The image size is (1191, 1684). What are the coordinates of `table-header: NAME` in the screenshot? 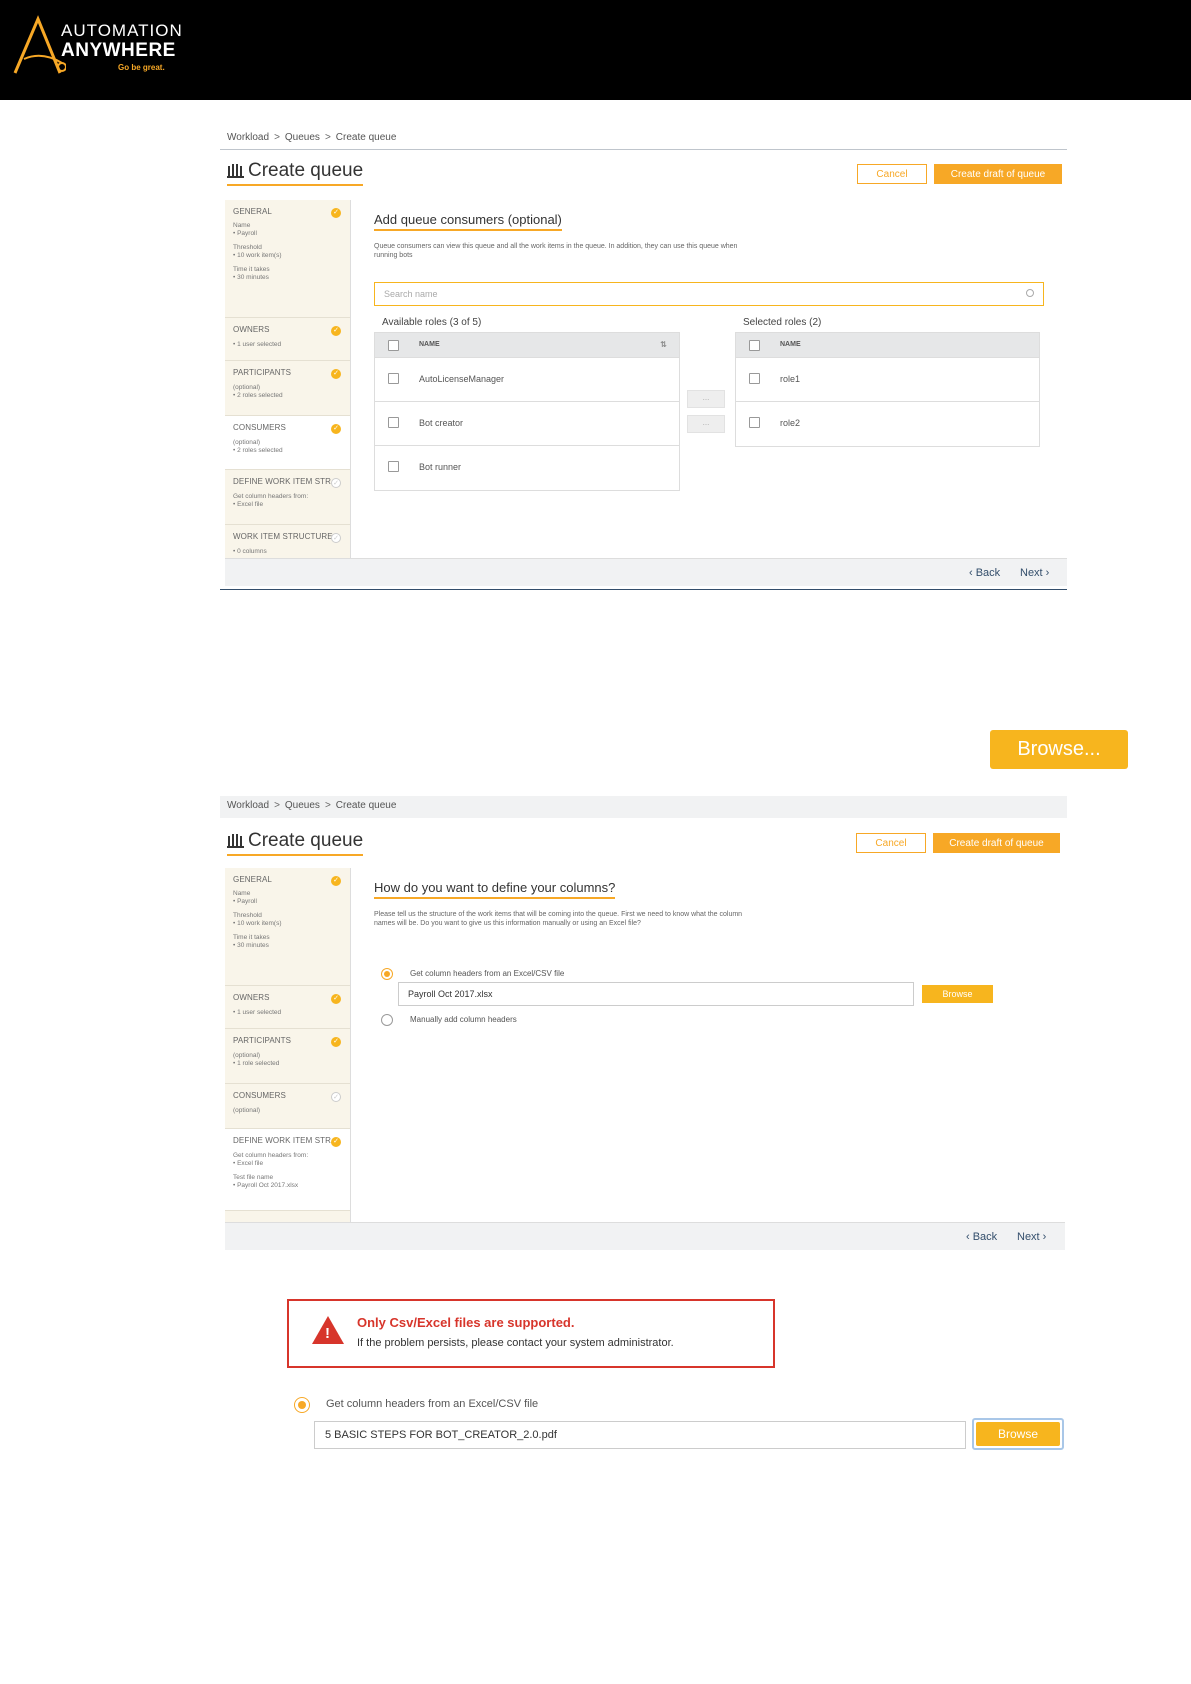 It's located at (887, 345).